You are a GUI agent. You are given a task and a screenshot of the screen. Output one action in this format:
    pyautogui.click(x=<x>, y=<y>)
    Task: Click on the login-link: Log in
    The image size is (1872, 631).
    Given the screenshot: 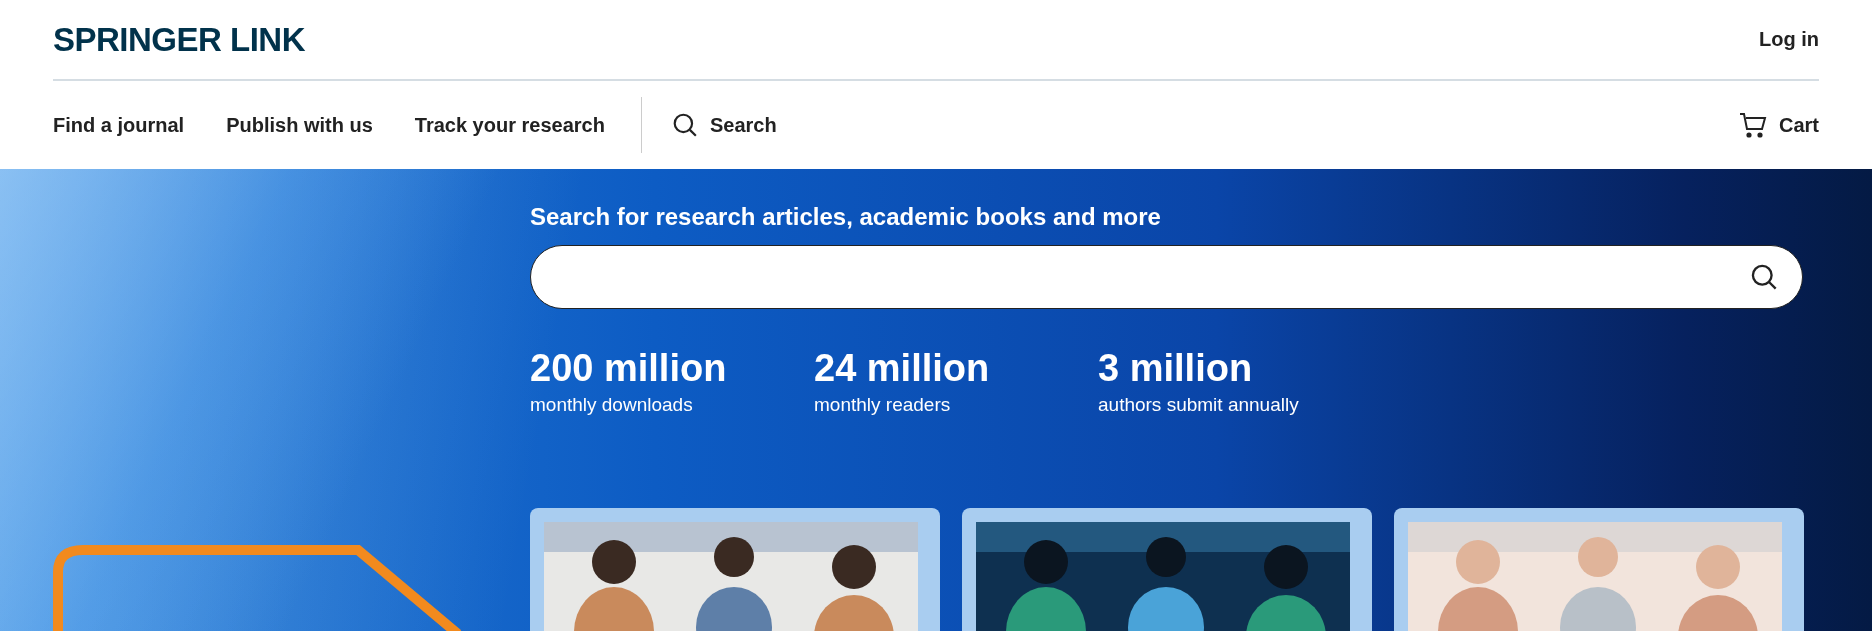 What is the action you would take?
    pyautogui.click(x=1789, y=39)
    